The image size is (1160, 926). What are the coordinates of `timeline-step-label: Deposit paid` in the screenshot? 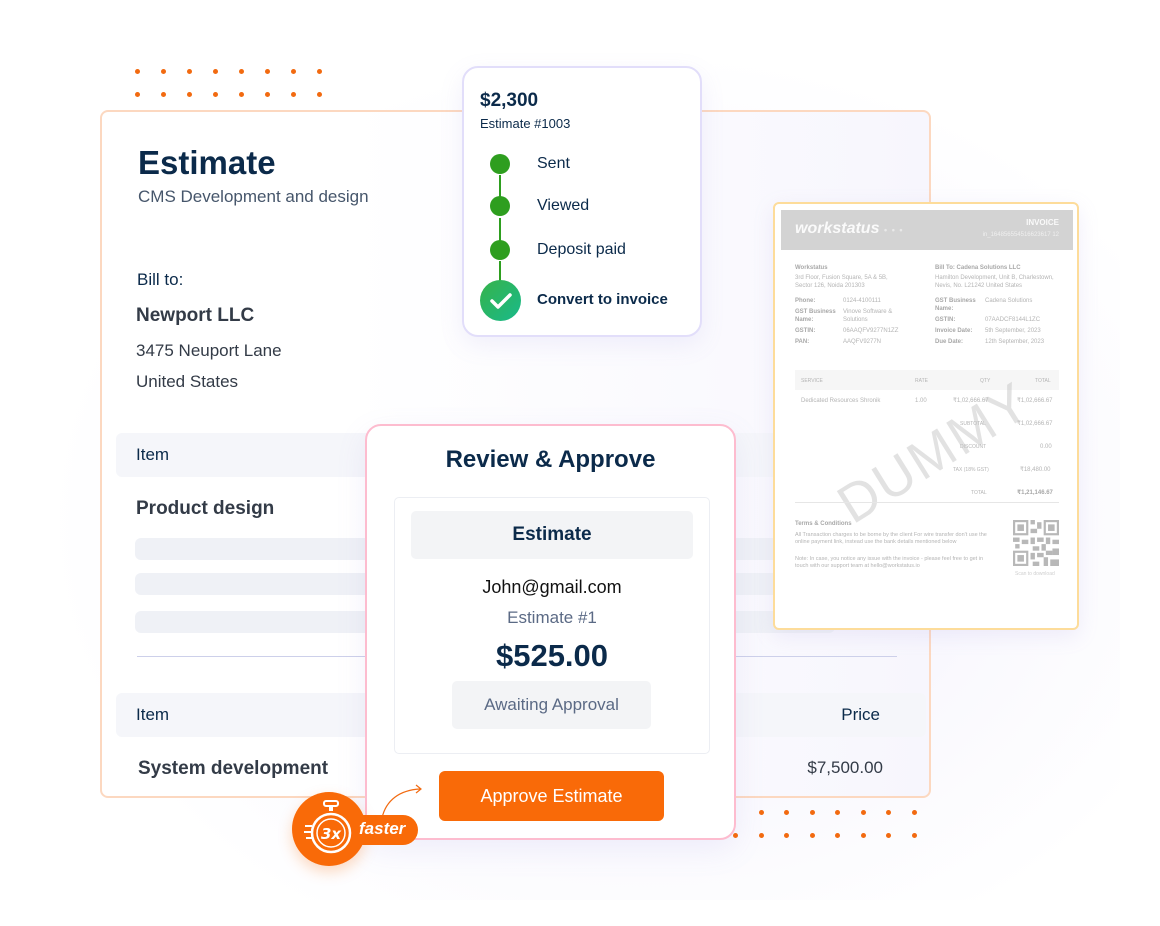 It's located at (581, 249).